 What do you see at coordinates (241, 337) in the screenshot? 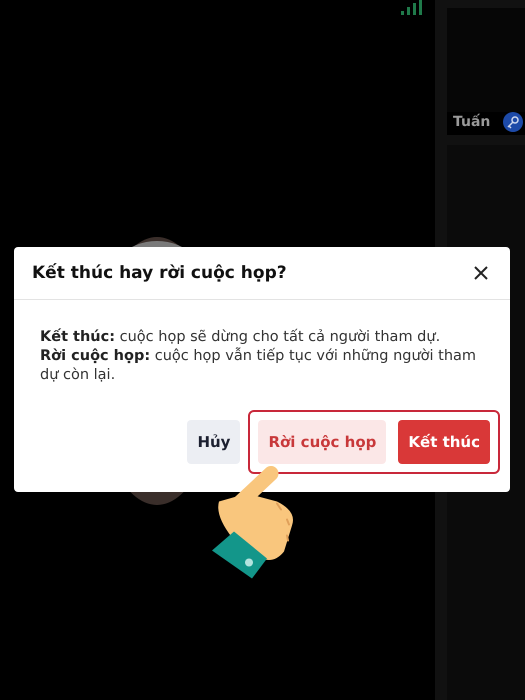
I see `message-text: Kết thúc: cuộc họp sẽ dừng cho tất cả người tham dự.` at bounding box center [241, 337].